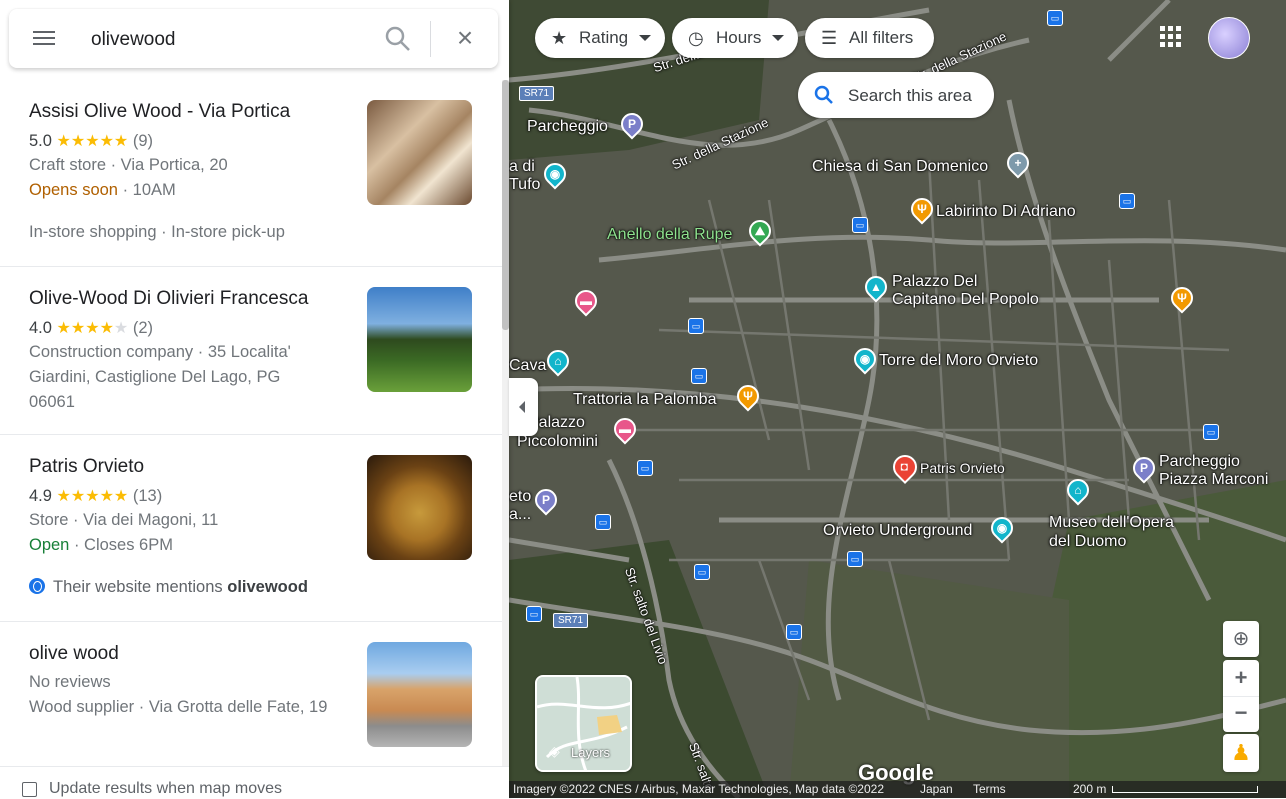  I want to click on crosshair-icon: ⊕, so click(1241, 639).